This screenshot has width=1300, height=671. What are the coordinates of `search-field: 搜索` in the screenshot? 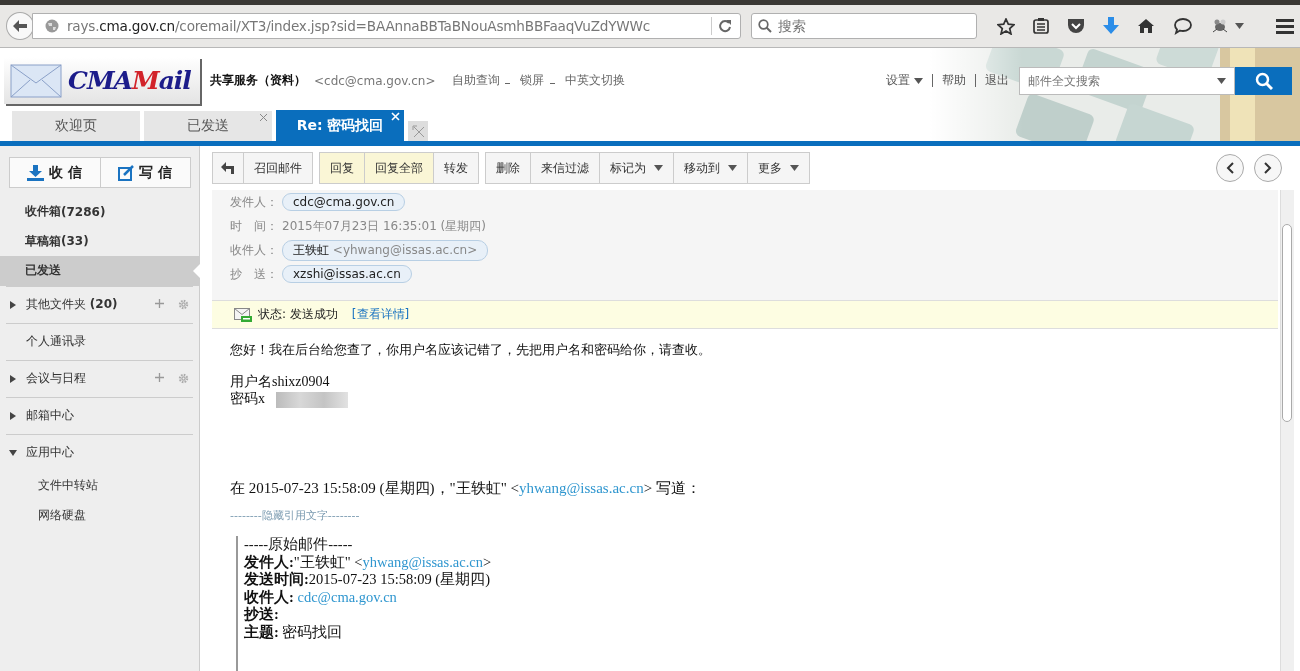 It's located at (864, 26).